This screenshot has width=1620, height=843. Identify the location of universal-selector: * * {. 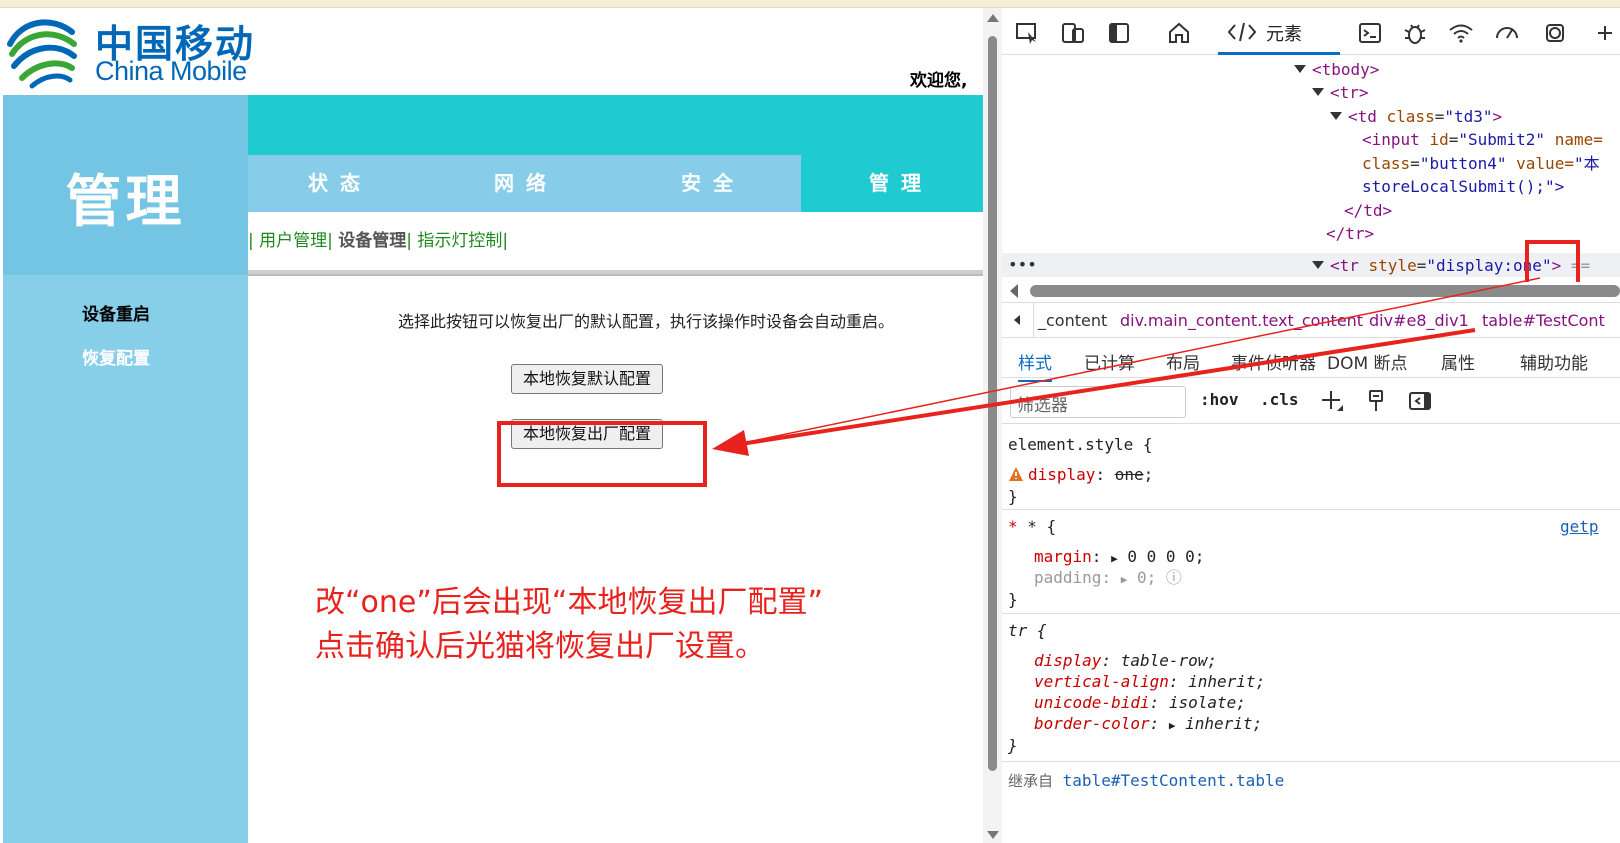
(1032, 526).